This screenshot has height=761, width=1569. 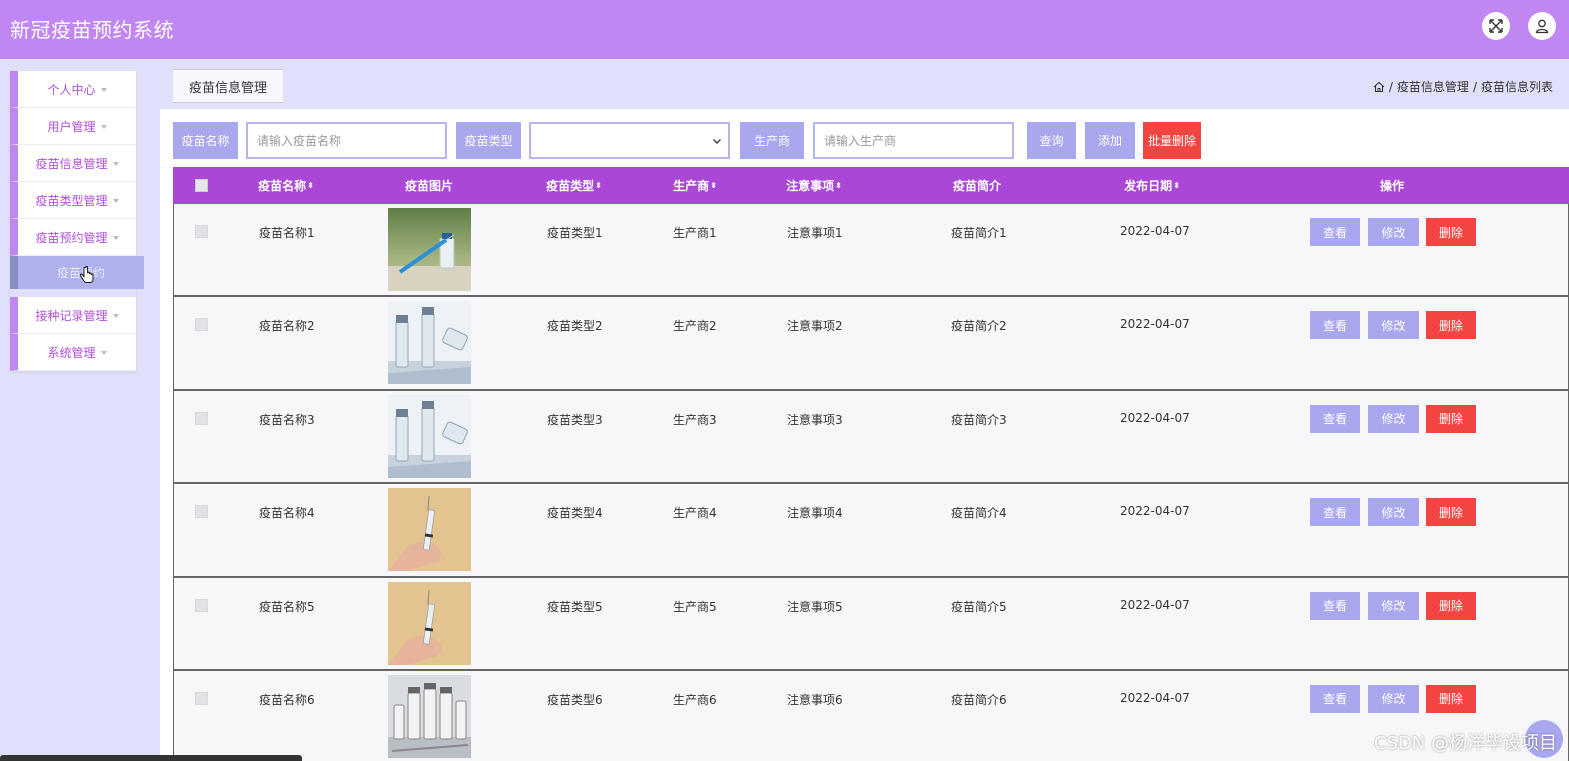 I want to click on sidebar-item-system: 系统管理, so click(x=73, y=352).